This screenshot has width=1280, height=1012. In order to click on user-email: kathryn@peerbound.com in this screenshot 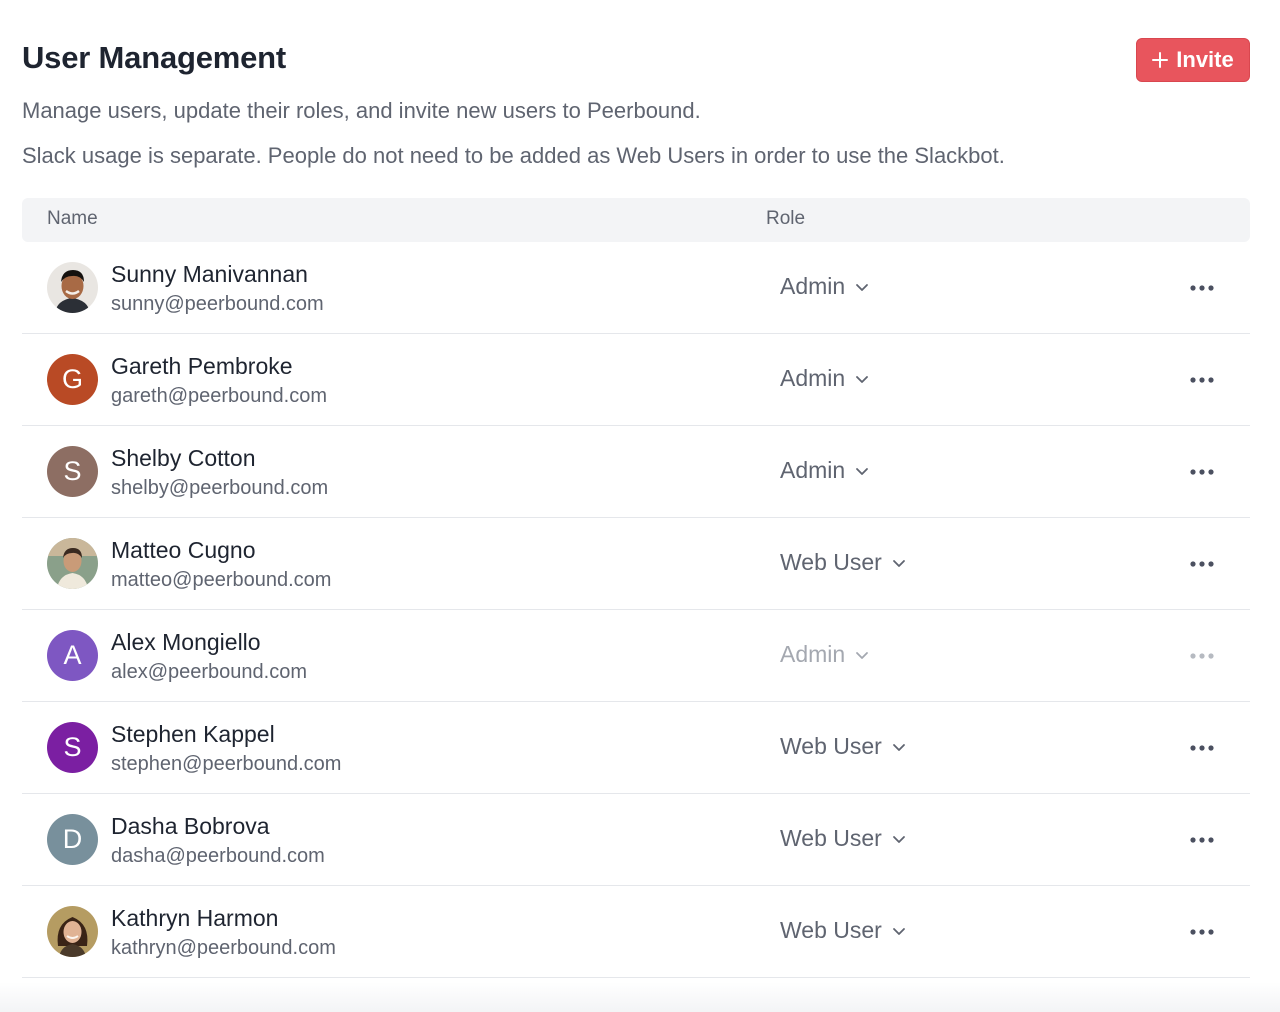, I will do `click(223, 948)`.